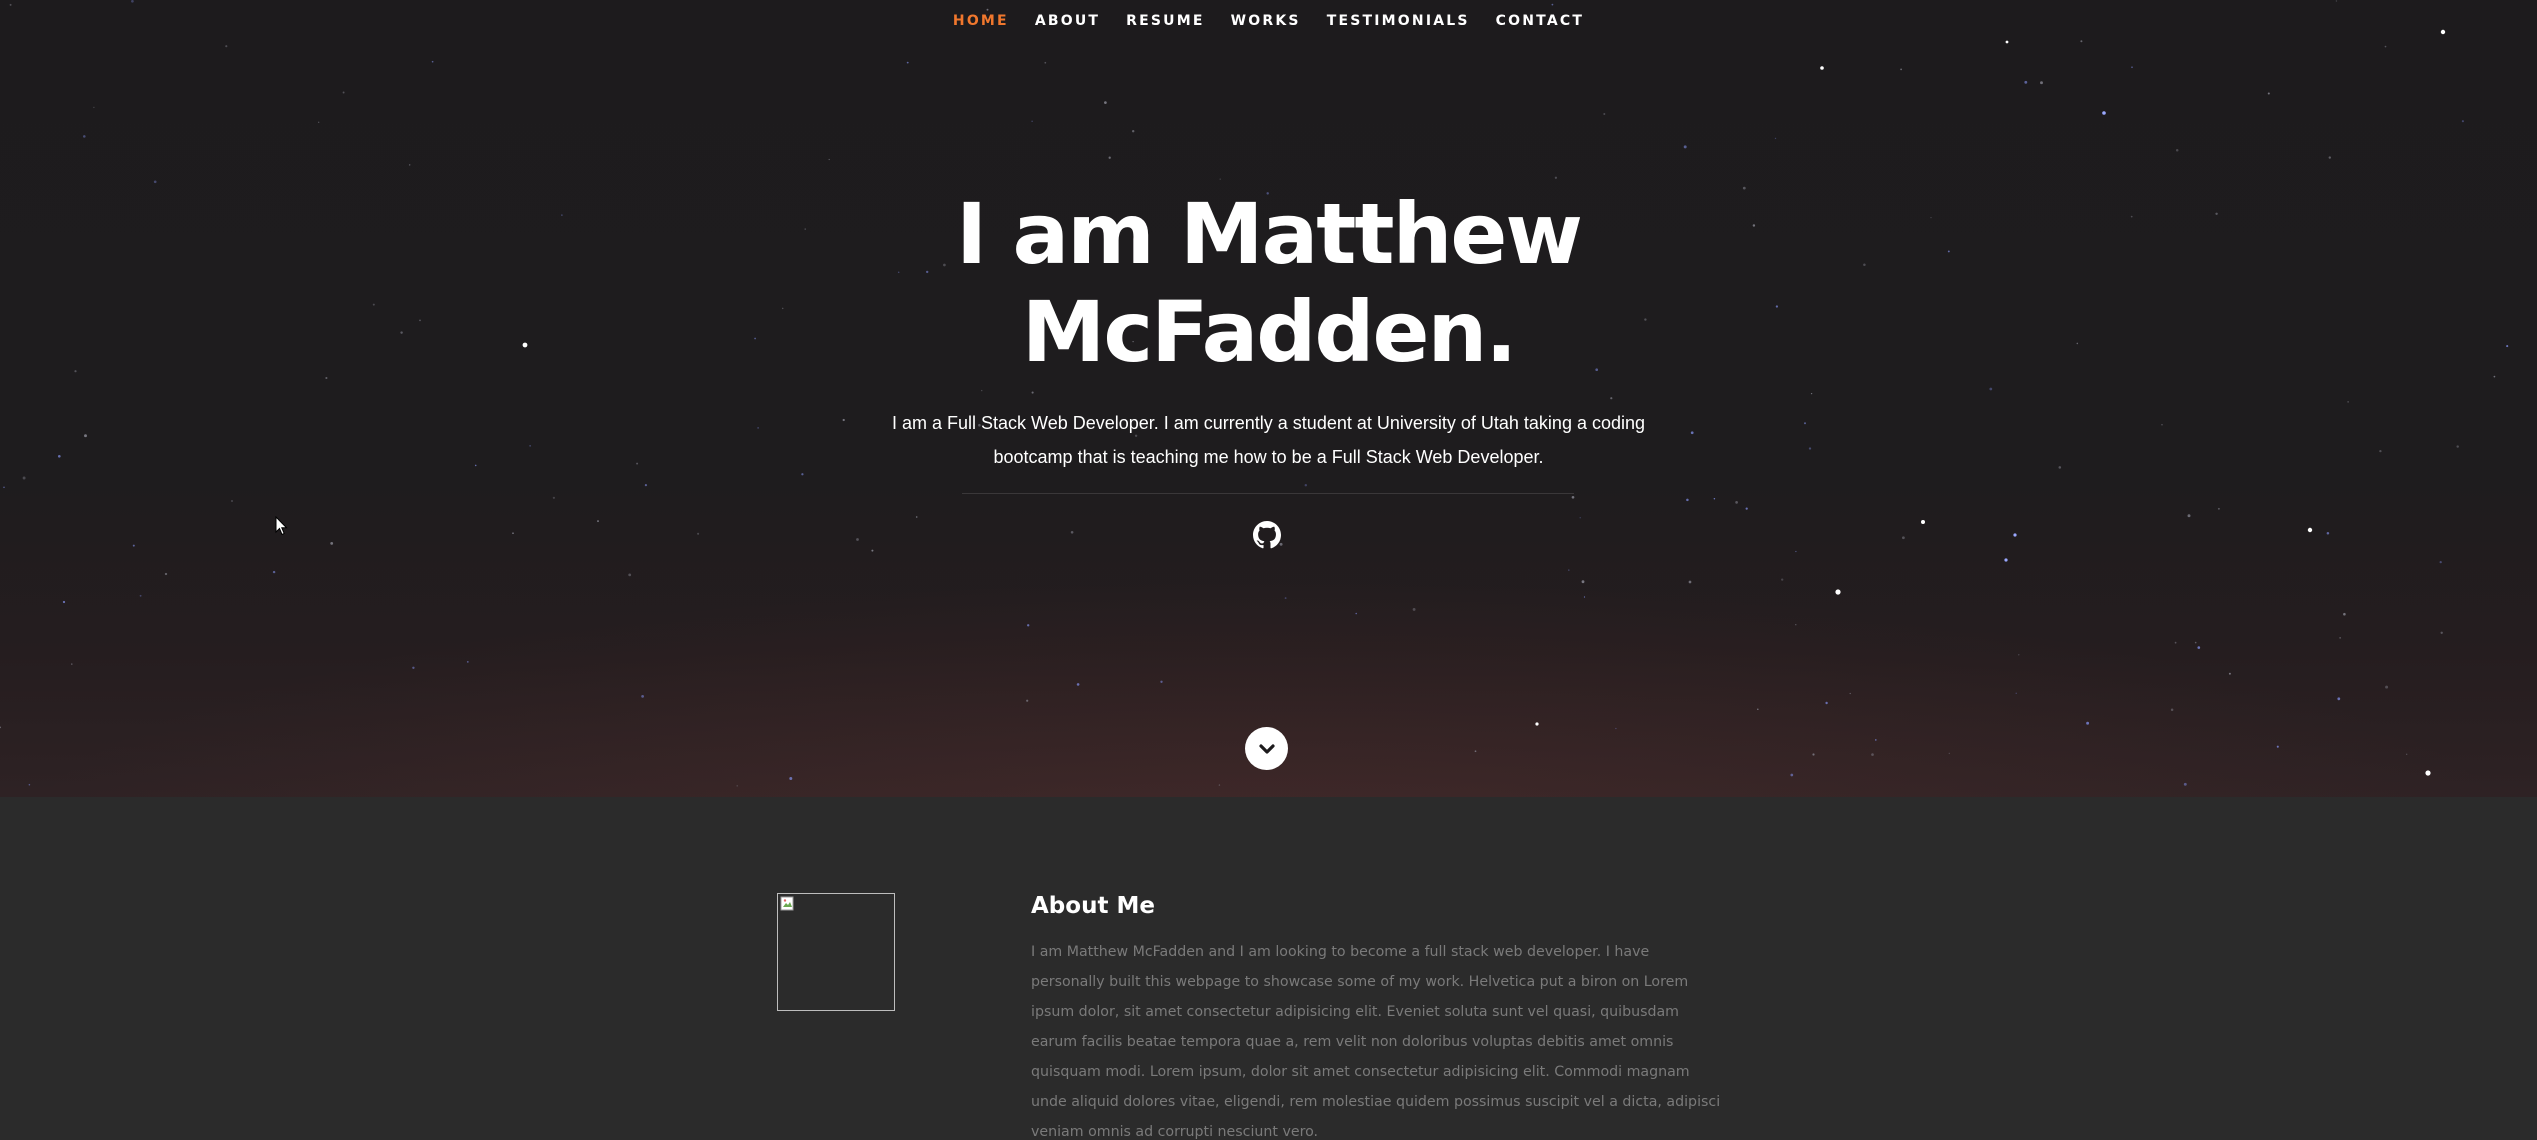 The image size is (2537, 1140). What do you see at coordinates (981, 21) in the screenshot?
I see `nav-home: HOME` at bounding box center [981, 21].